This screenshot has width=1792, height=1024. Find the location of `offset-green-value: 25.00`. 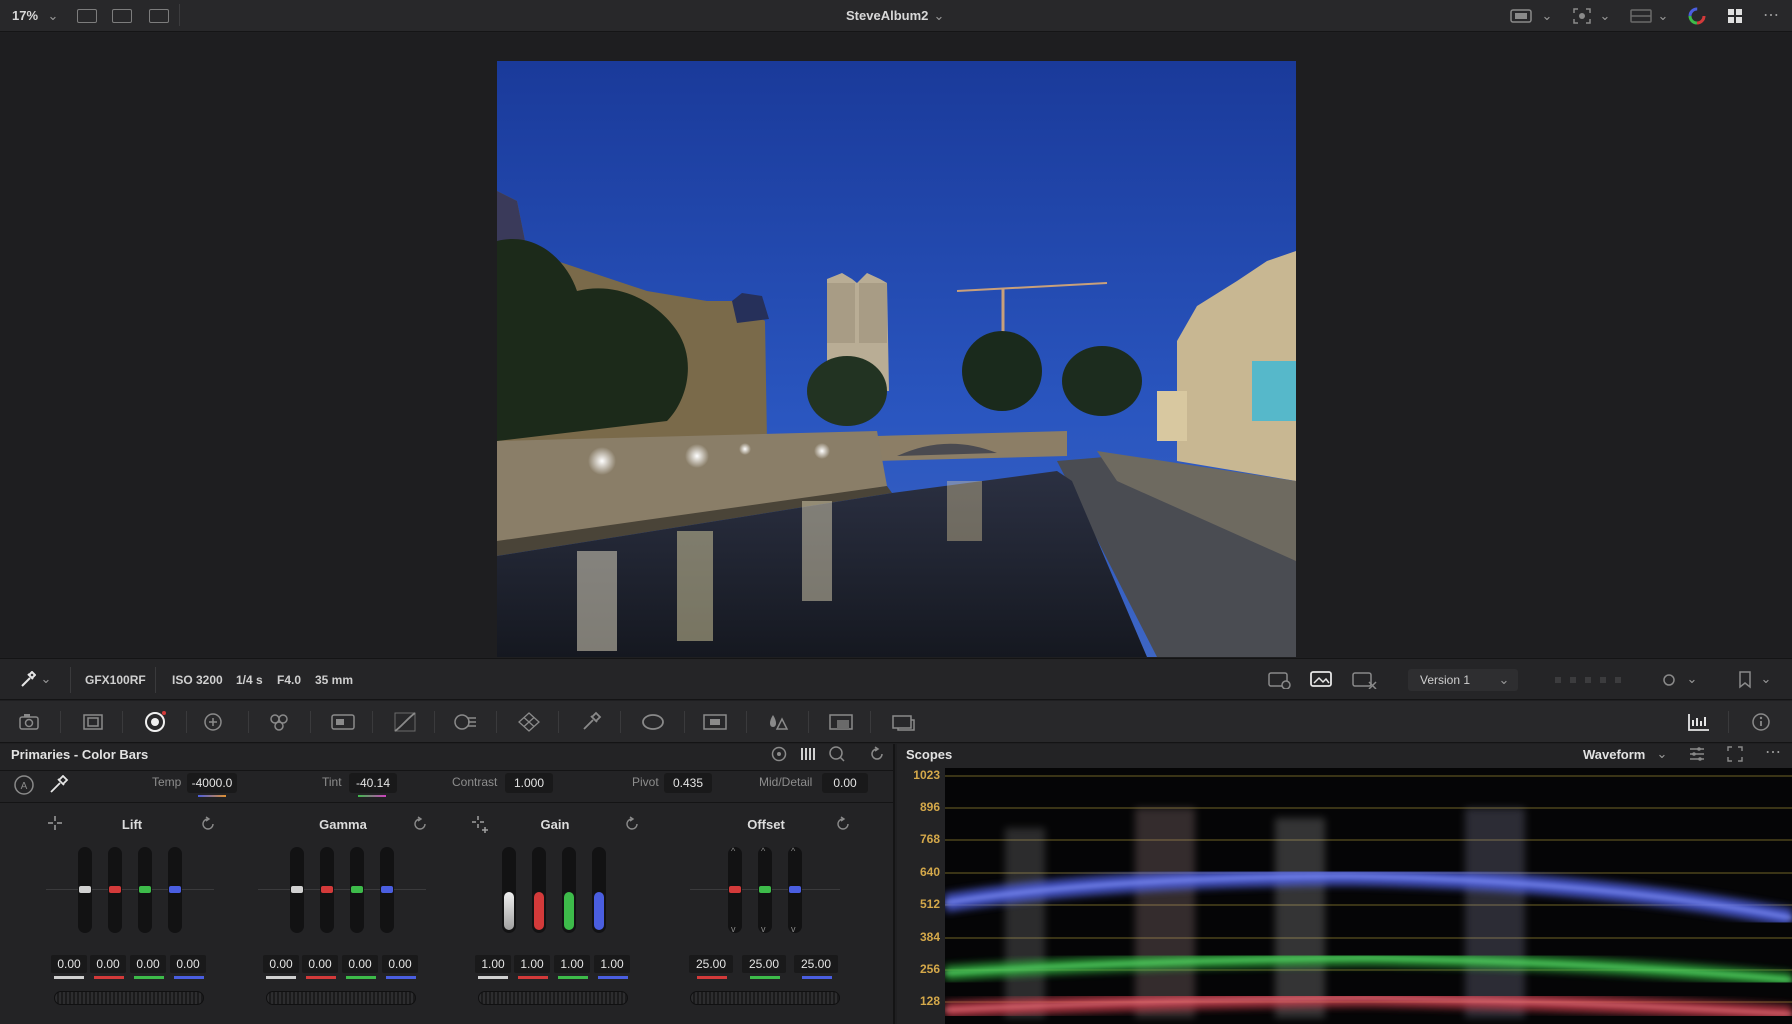

offset-green-value: 25.00 is located at coordinates (764, 964).